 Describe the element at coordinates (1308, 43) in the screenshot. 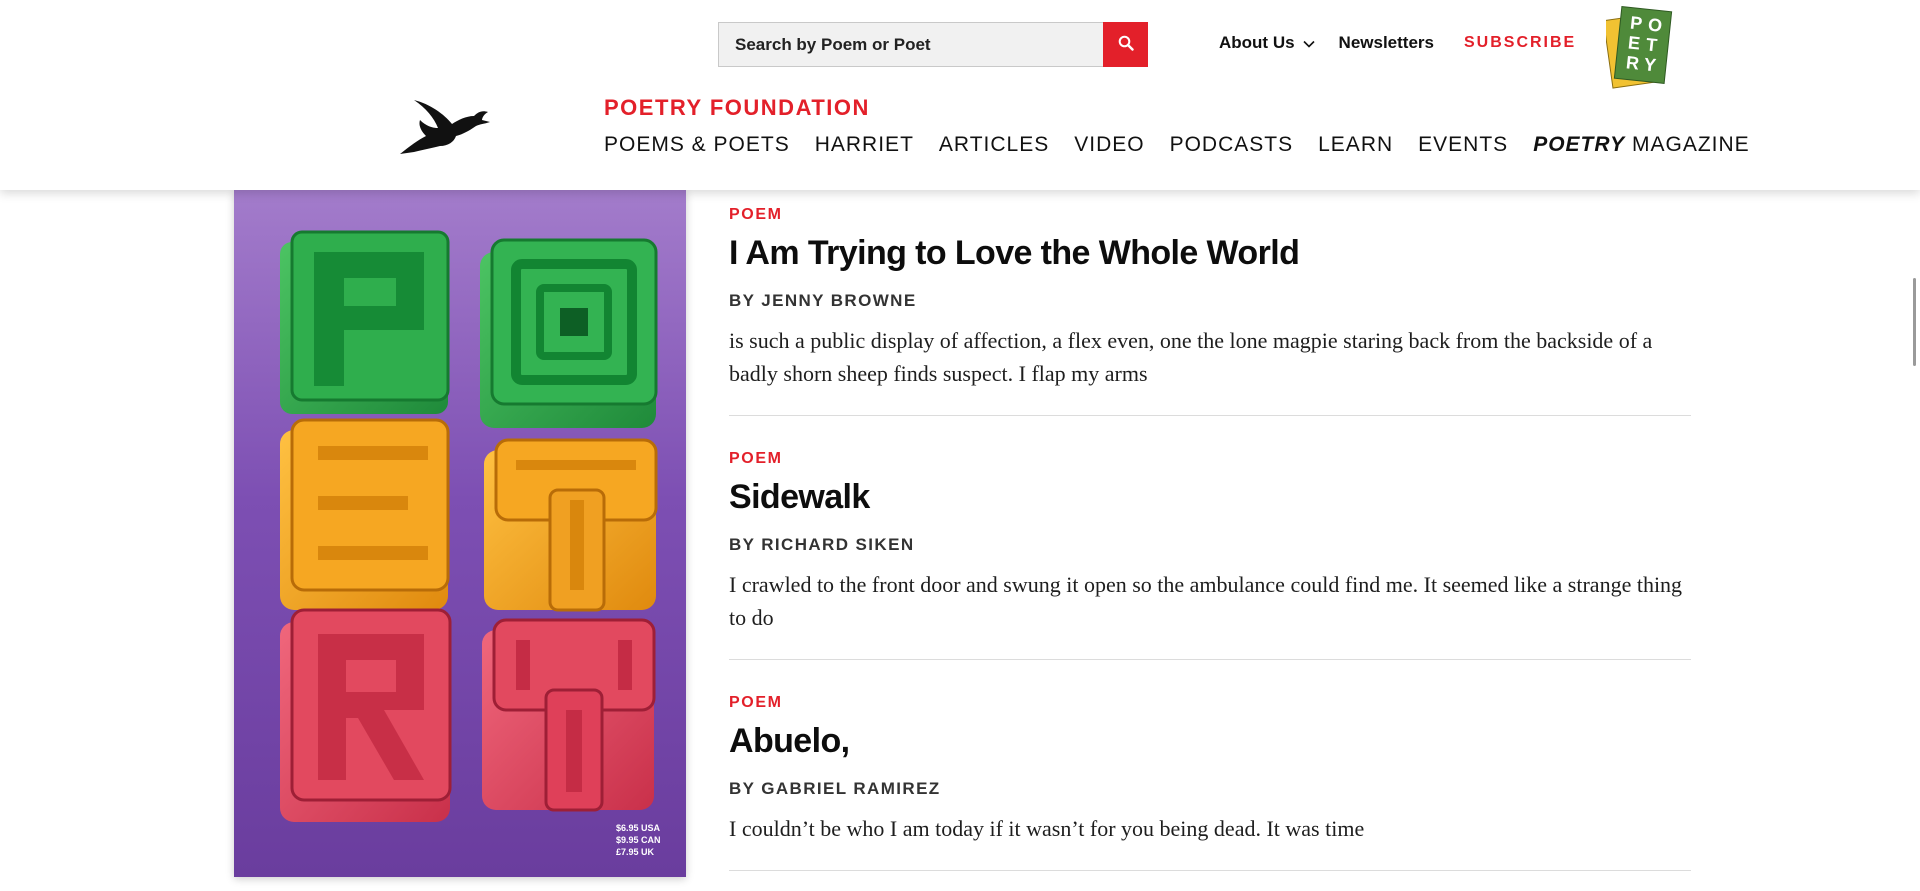

I see `chevron-down-icon` at that location.